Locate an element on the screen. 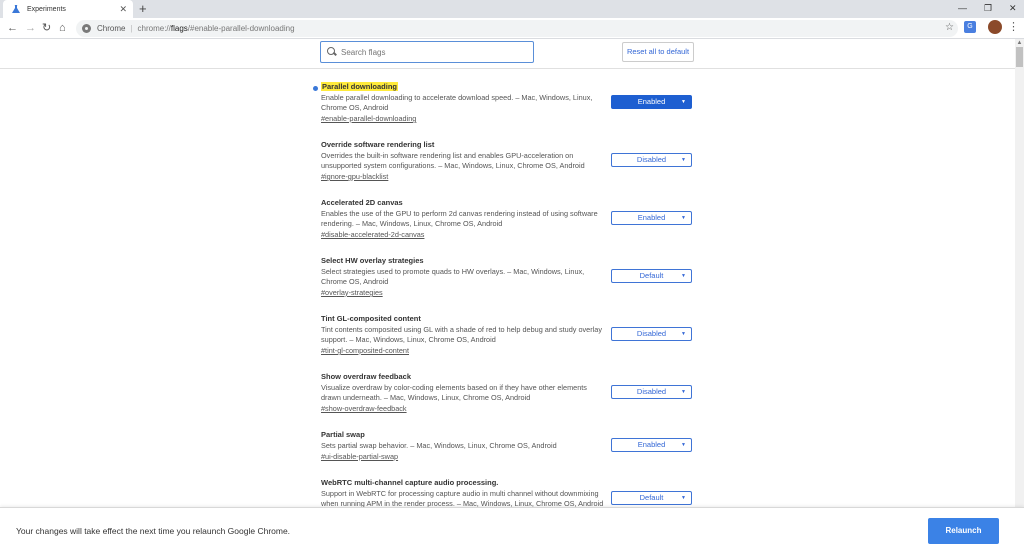 The height and width of the screenshot is (555, 1024). menu-icon: ⋮ is located at coordinates (1013, 27).